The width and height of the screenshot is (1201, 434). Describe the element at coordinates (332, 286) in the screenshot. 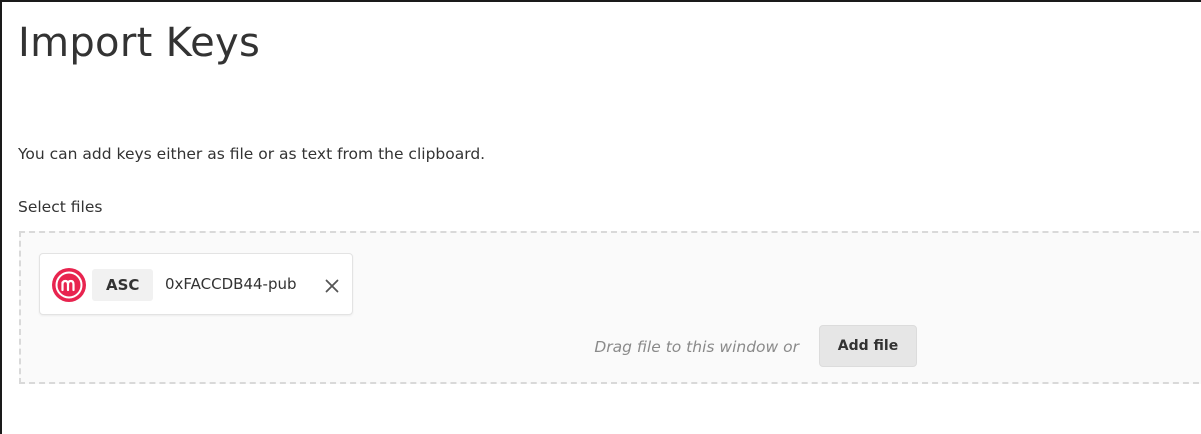

I see `close-icon` at that location.